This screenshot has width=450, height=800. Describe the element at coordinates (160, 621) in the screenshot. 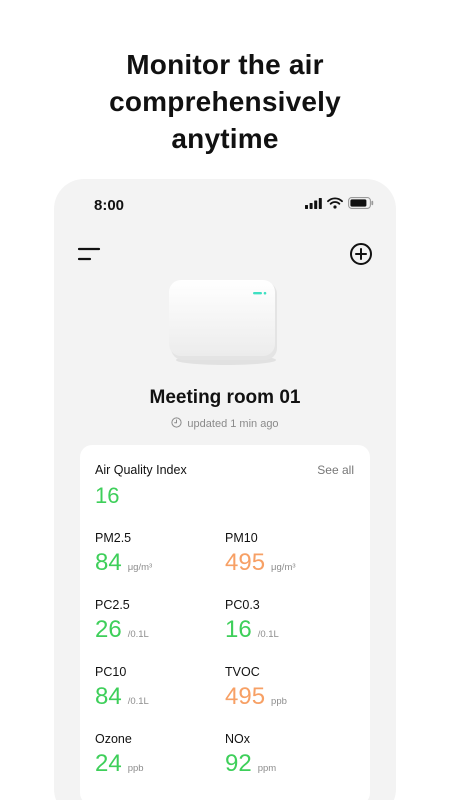

I see `metric-pc25: PC2.5 26 /0.1L` at that location.